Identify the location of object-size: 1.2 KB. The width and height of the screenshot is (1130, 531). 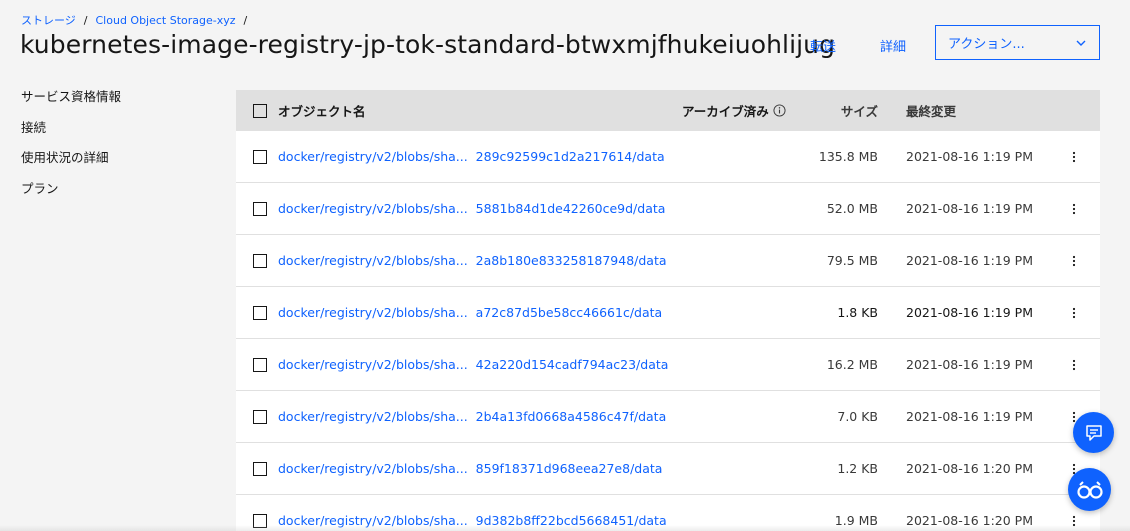
(857, 468).